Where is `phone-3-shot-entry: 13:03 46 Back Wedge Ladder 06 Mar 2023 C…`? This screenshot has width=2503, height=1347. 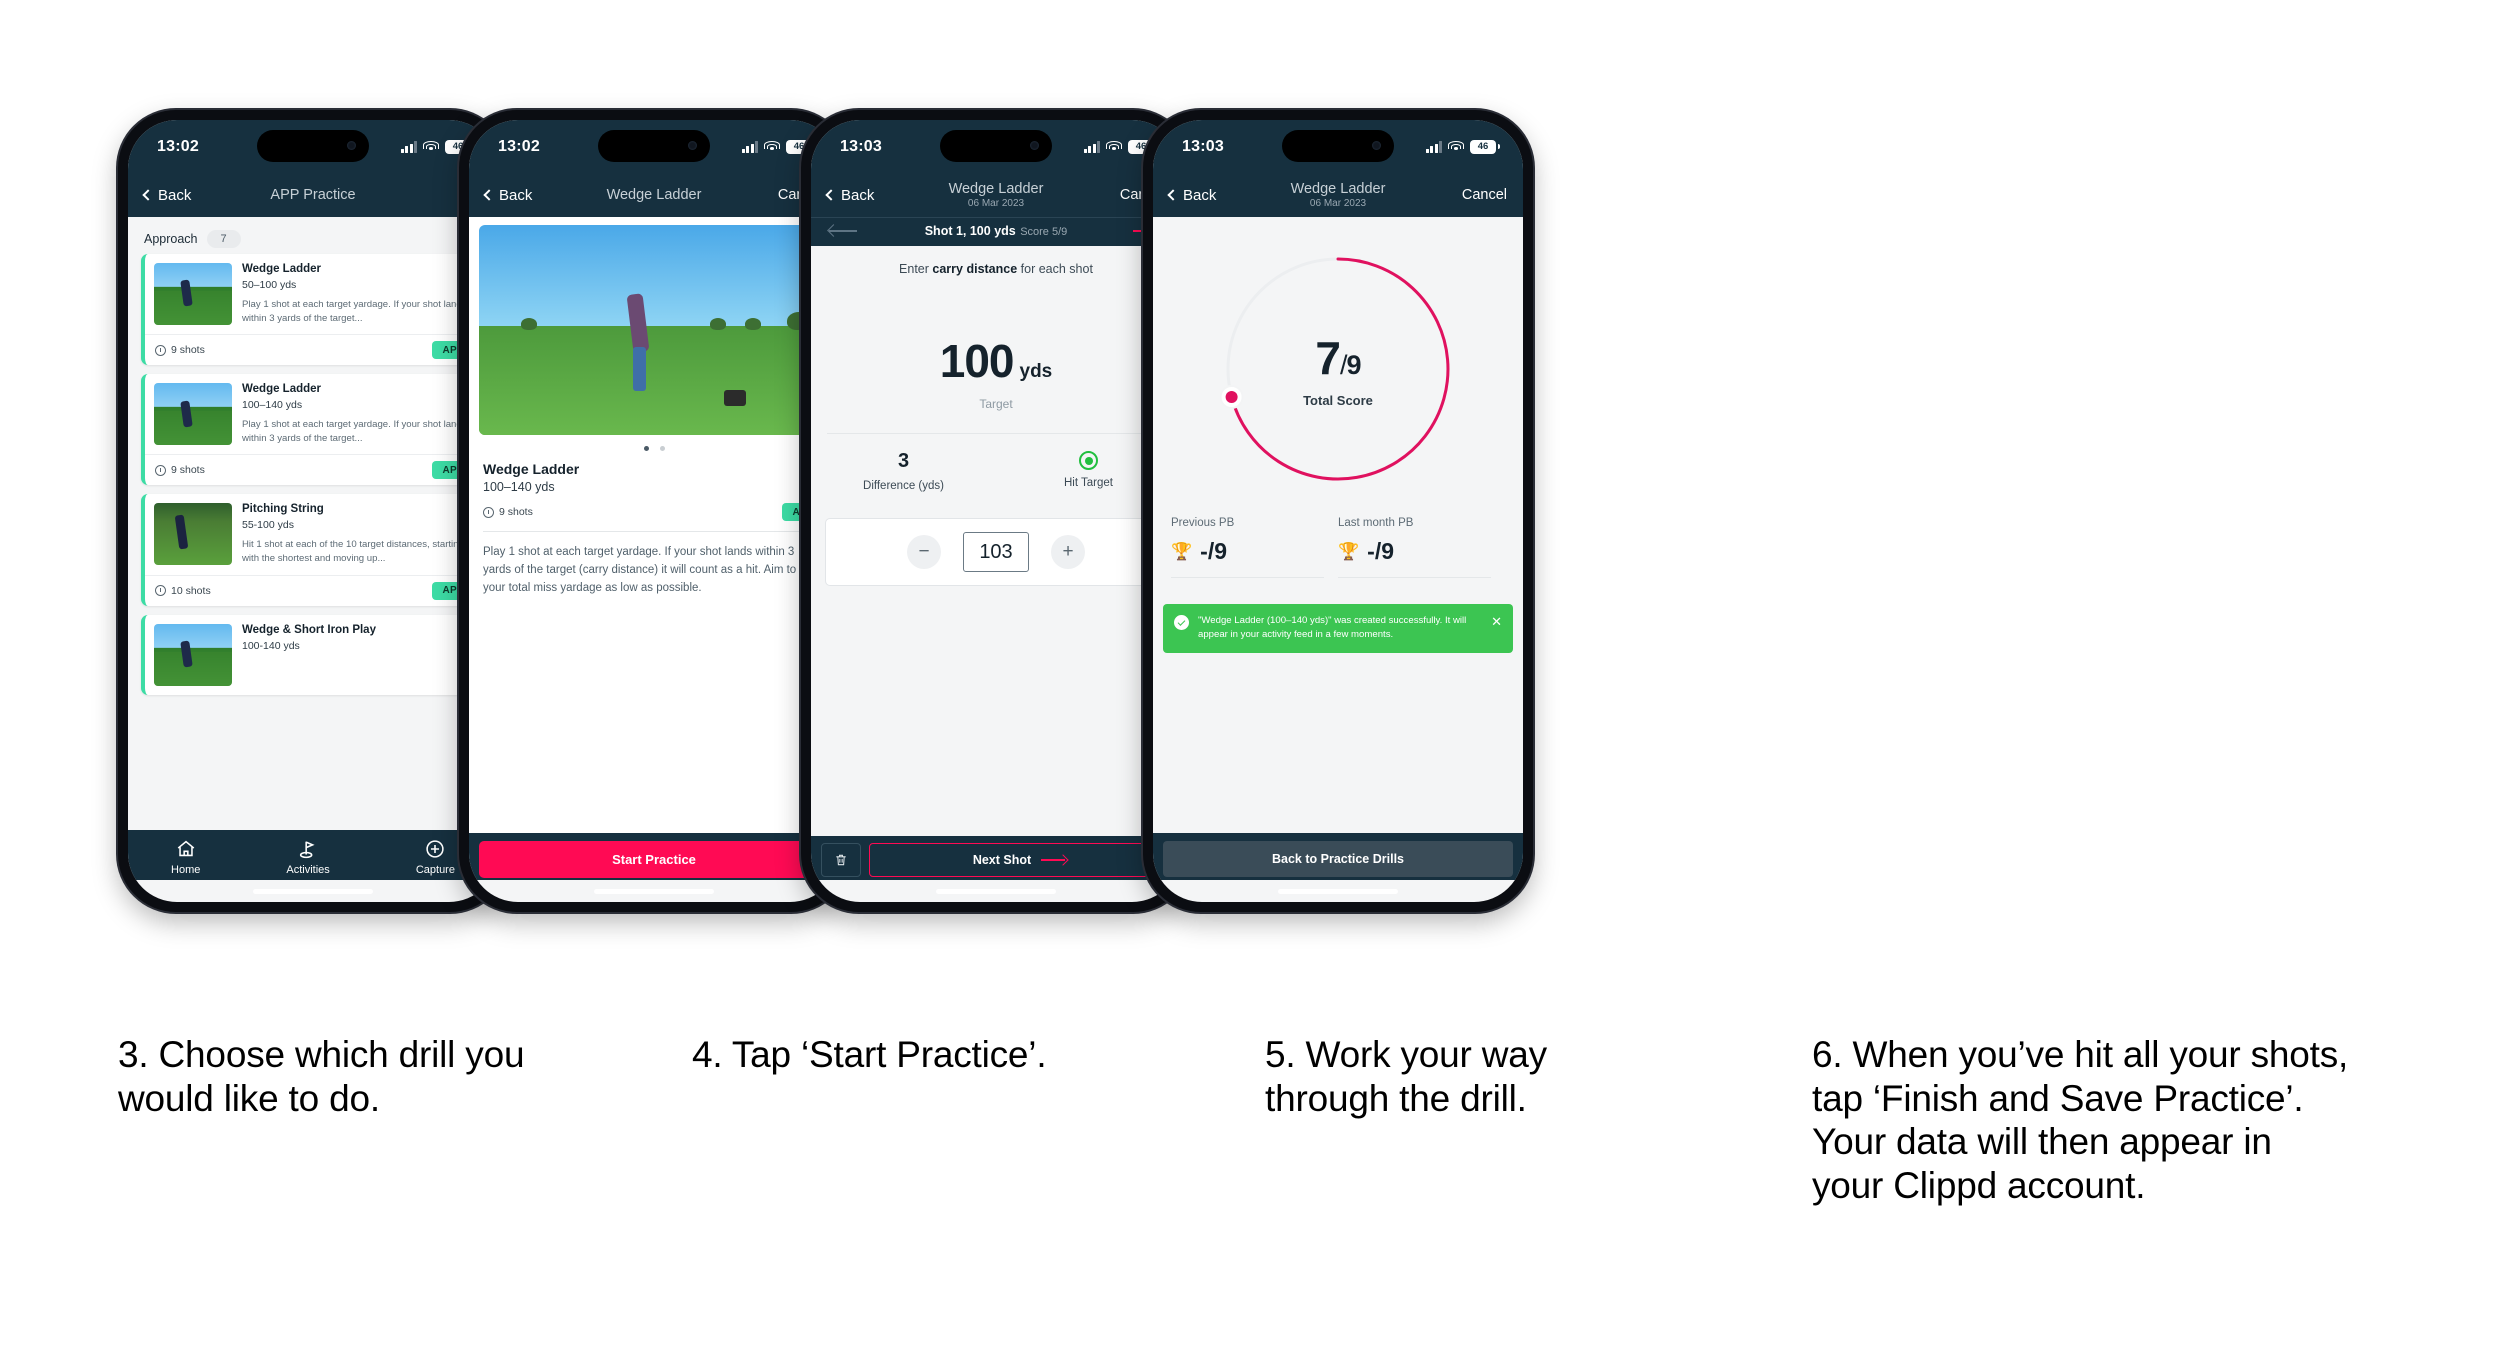 phone-3-shot-entry: 13:03 46 Back Wedge Ladder 06 Mar 2023 C… is located at coordinates (996, 511).